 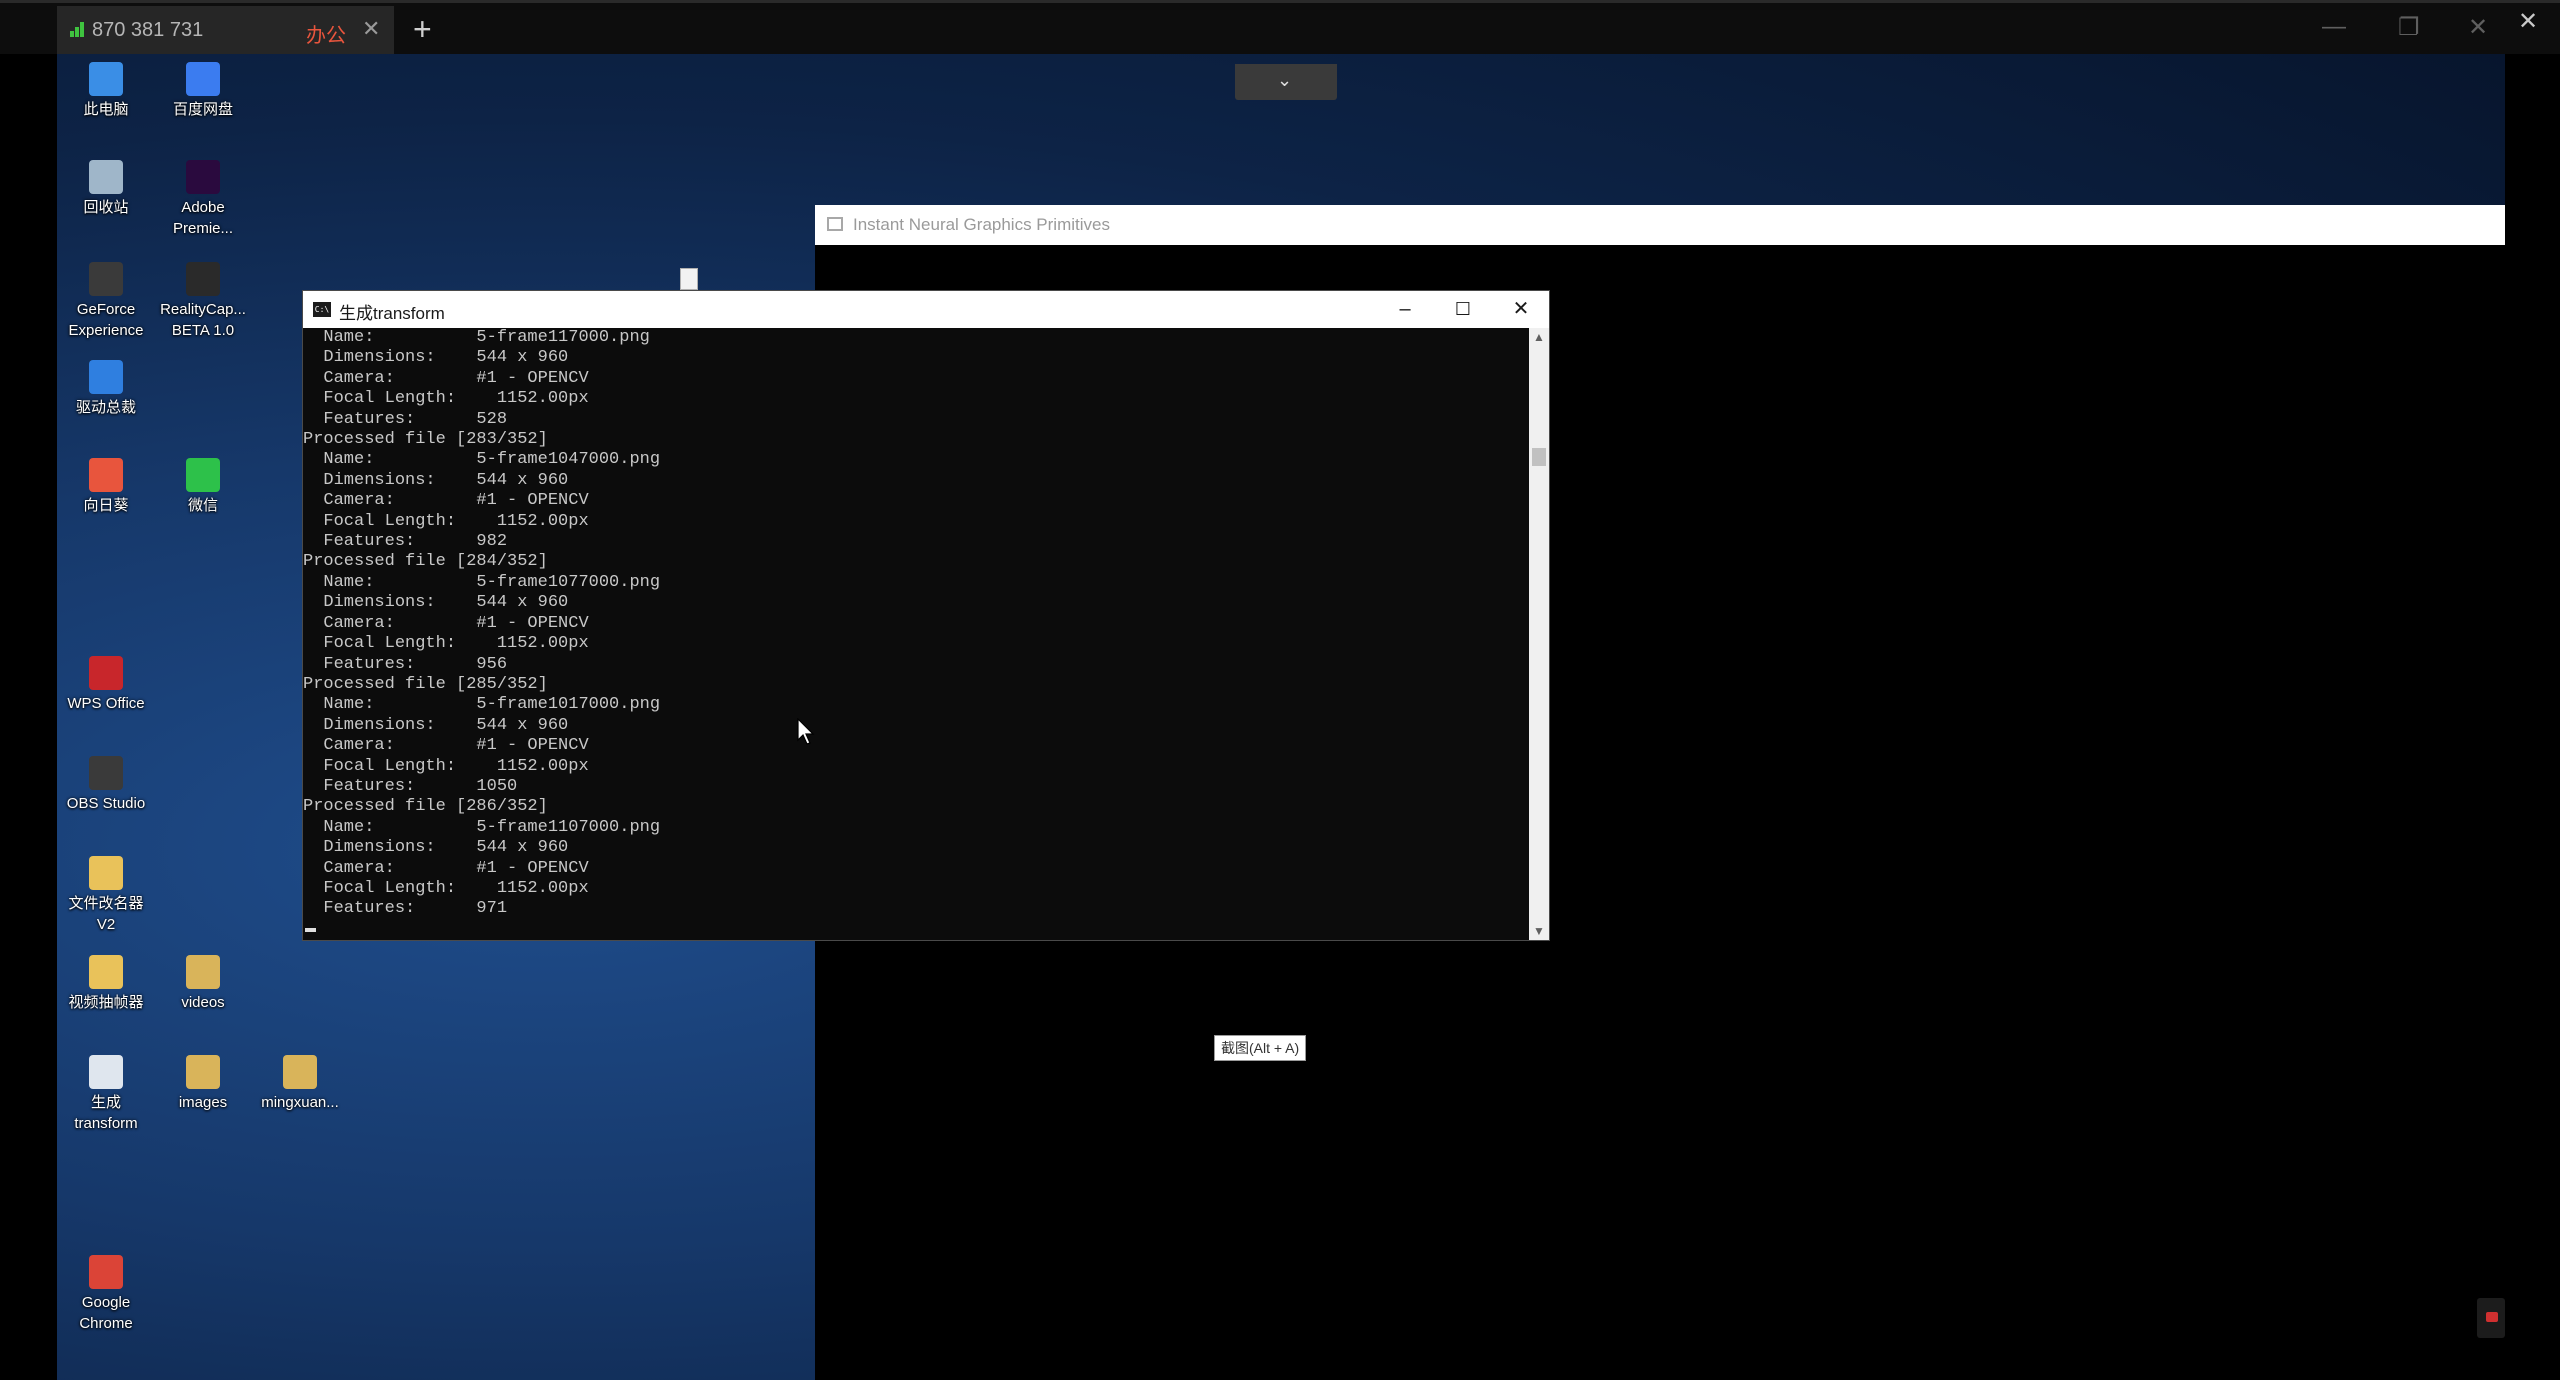 I want to click on desktop-icon-label: 此电脑, so click(x=106, y=109).